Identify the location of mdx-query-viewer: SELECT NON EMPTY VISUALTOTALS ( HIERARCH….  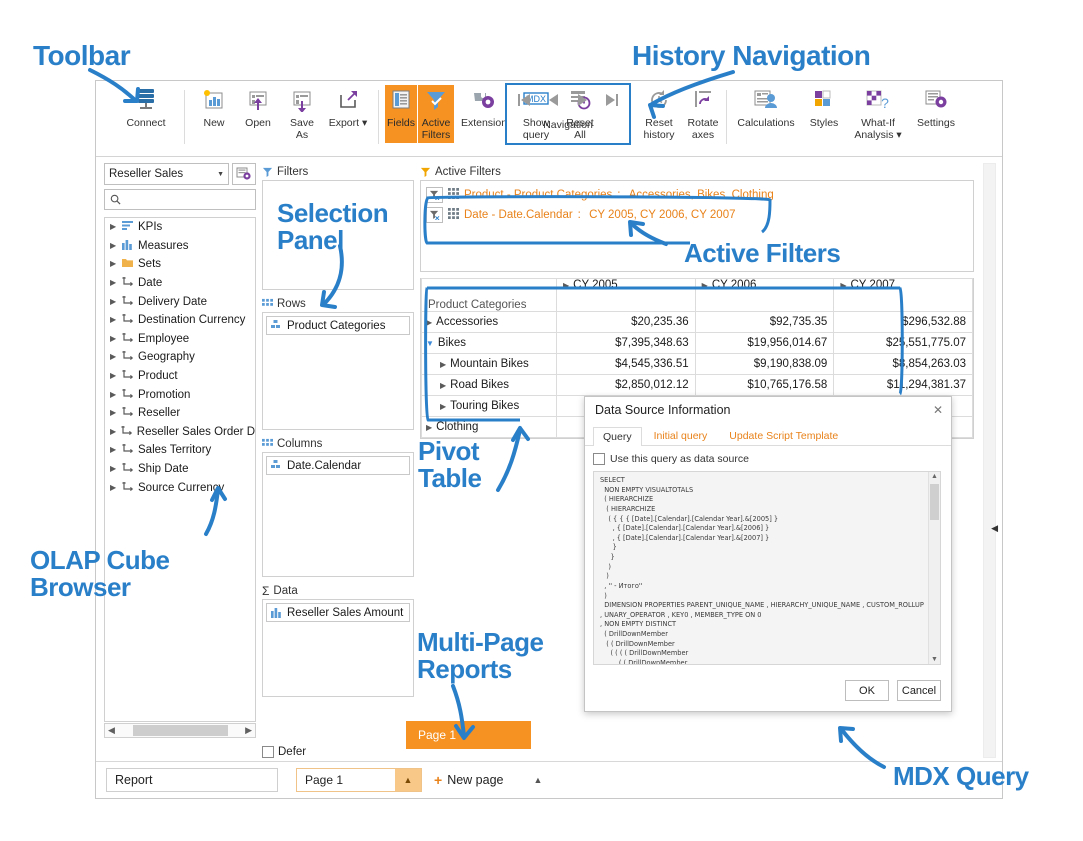
(767, 568).